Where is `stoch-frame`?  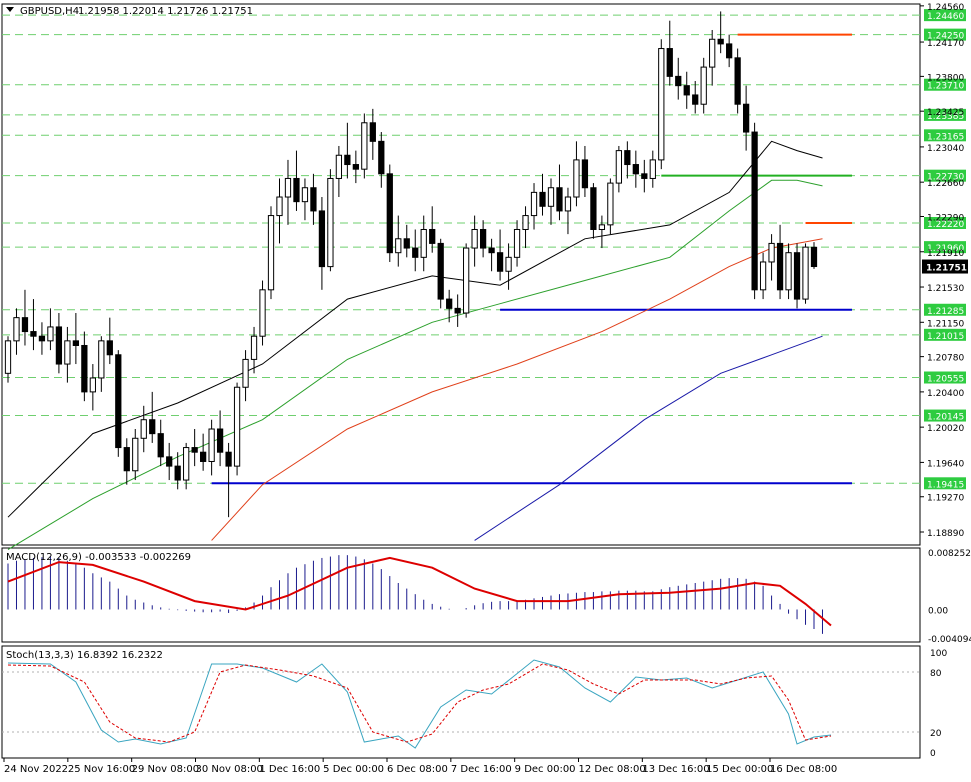
stoch-frame is located at coordinates (461, 702).